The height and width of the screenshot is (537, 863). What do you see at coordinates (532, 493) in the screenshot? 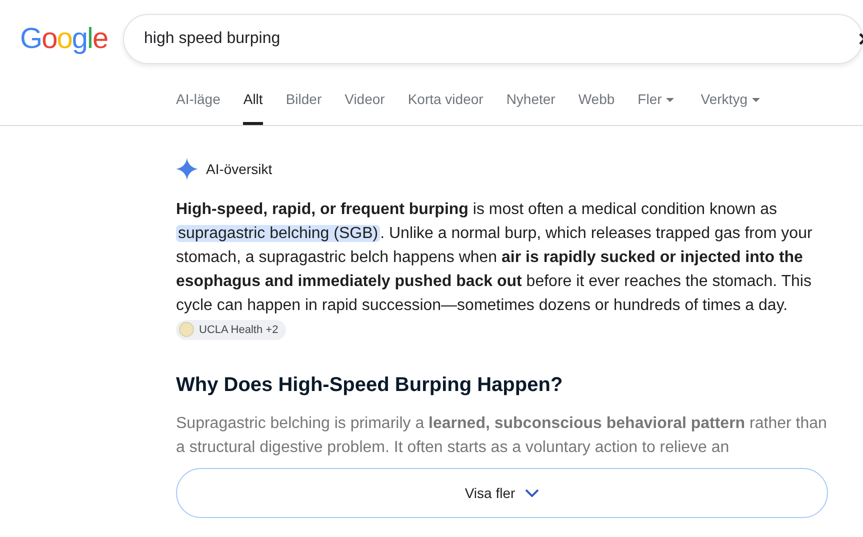
I see `chevron-down-icon` at bounding box center [532, 493].